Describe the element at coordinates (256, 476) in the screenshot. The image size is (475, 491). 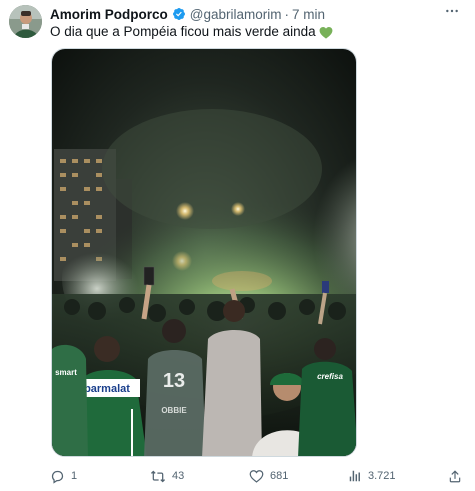
I see `like-icon` at that location.